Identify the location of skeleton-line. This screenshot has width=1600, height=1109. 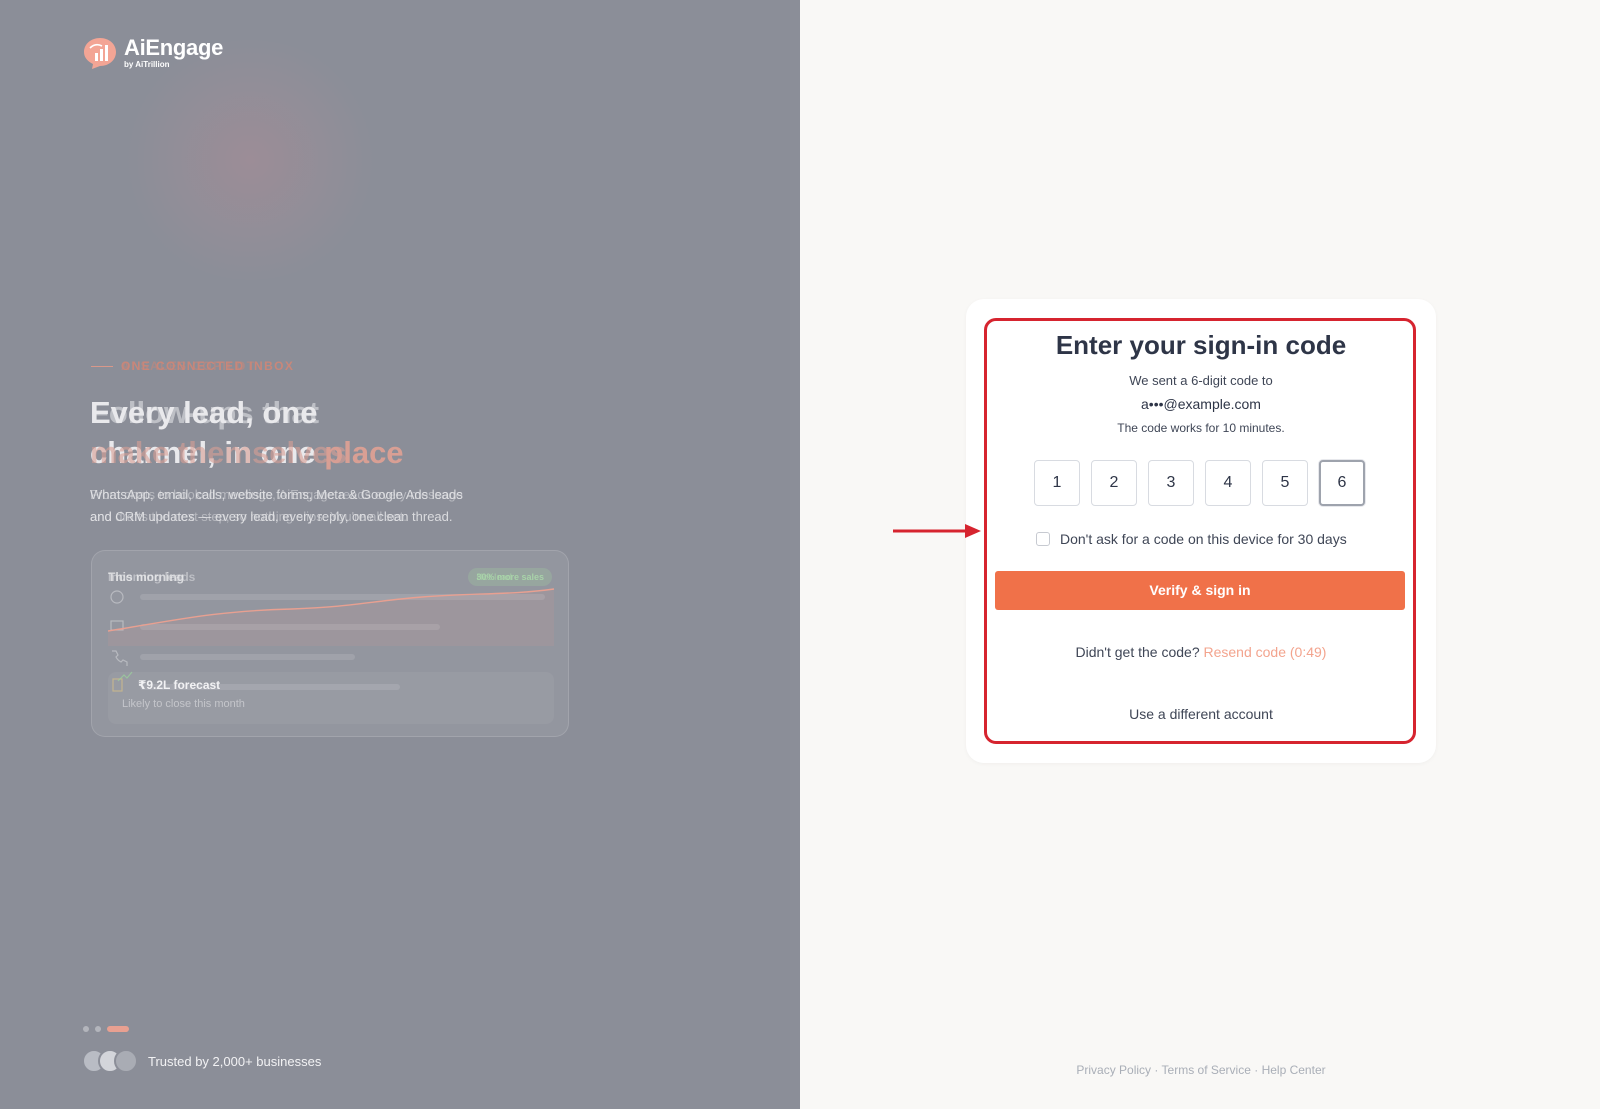
(247, 657).